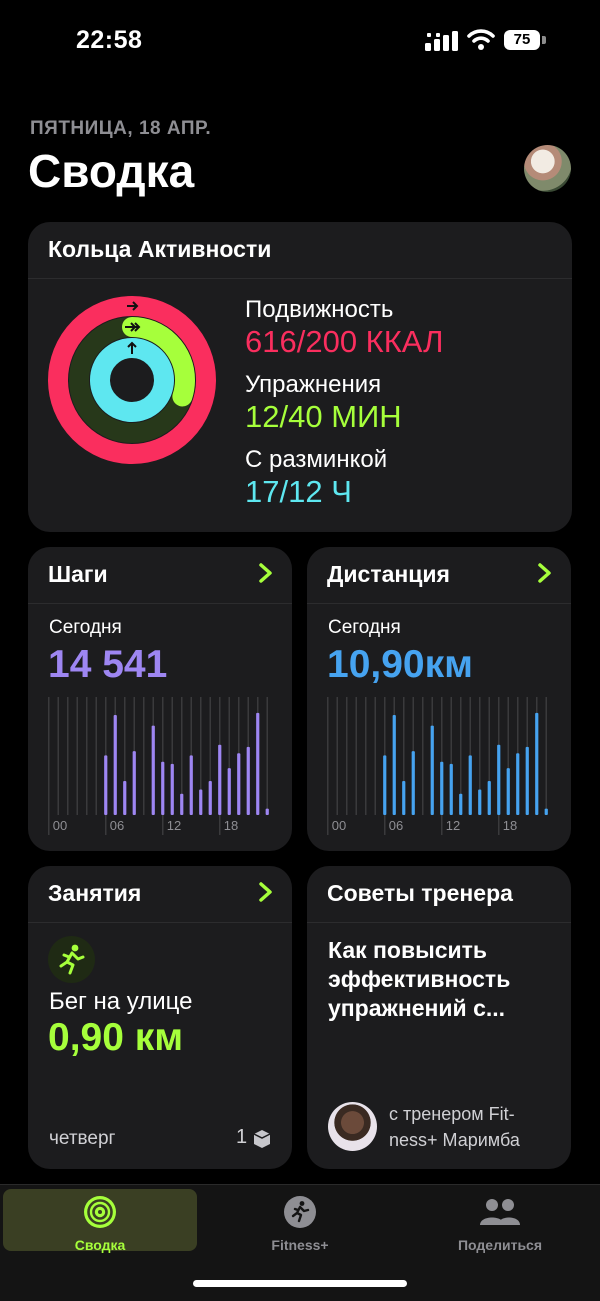 The height and width of the screenshot is (1301, 600). What do you see at coordinates (364, 627) in the screenshot?
I see `distance-today-label: Сегодня` at bounding box center [364, 627].